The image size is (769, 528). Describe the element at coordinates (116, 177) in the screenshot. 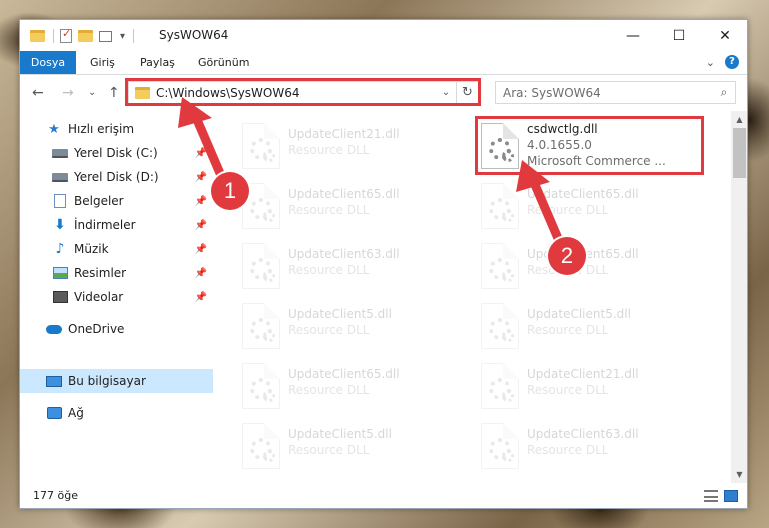

I see `sidebar-item-local-disk-d: Yerel Disk (D:) 📌` at that location.